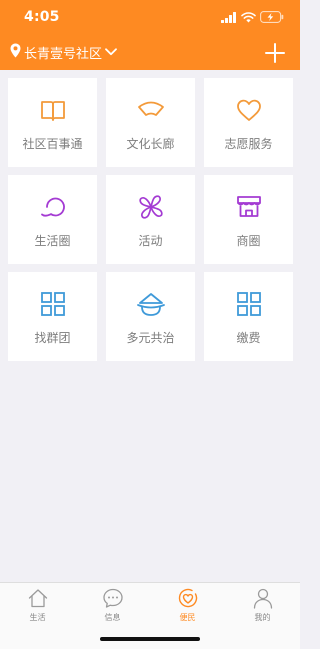  I want to click on tab-messages: 信息, so click(112, 607).